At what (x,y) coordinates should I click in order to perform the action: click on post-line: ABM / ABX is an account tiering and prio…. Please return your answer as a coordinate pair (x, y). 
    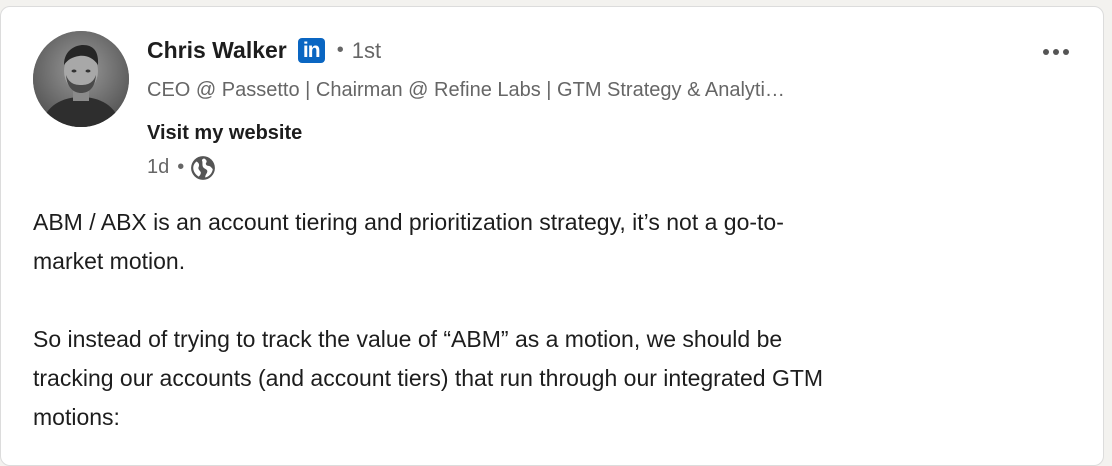
    Looking at the image, I should click on (408, 222).